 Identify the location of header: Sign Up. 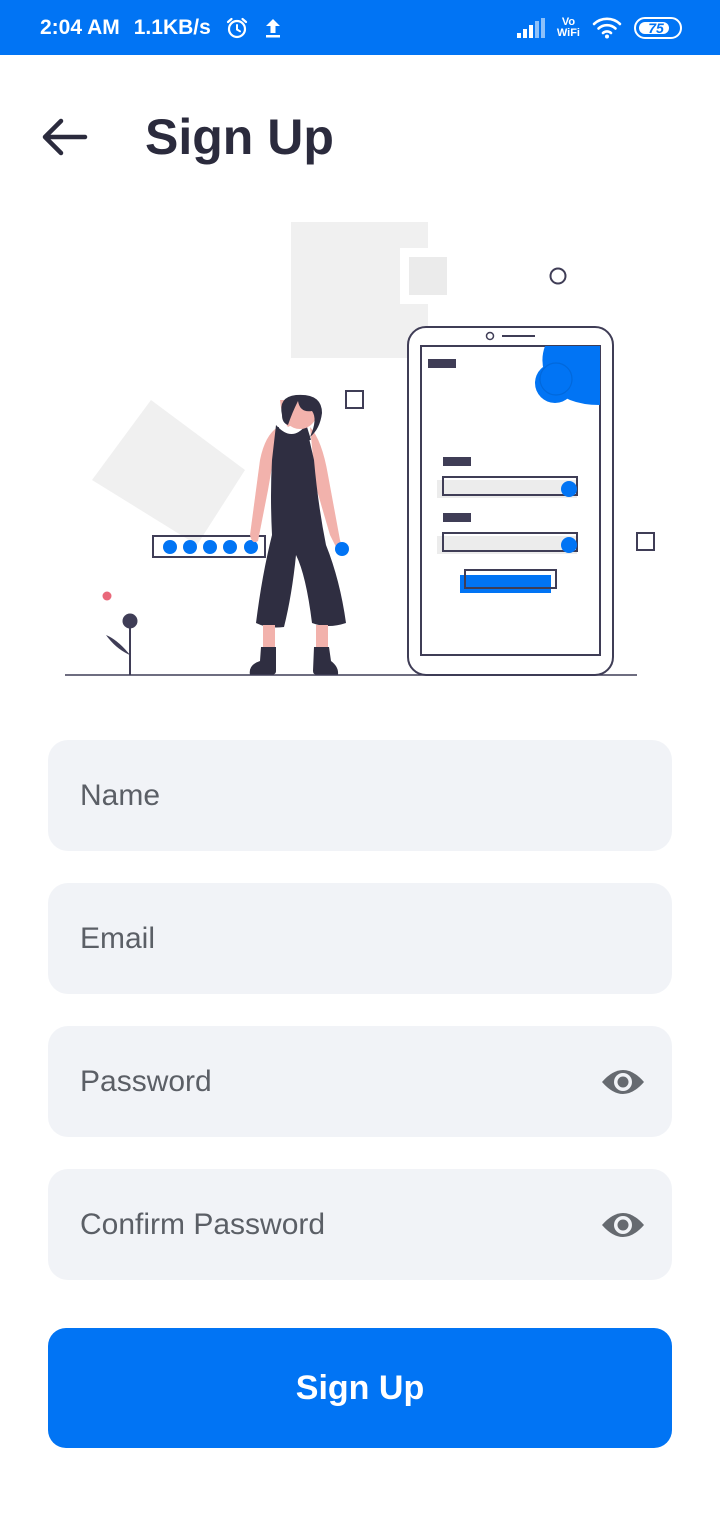
(360, 140).